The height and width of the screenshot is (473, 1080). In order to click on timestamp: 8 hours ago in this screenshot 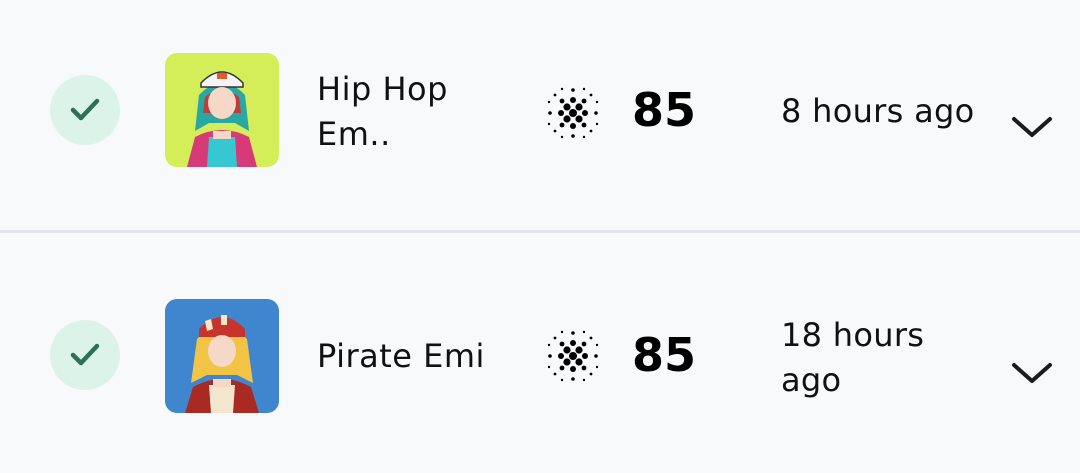, I will do `click(878, 111)`.